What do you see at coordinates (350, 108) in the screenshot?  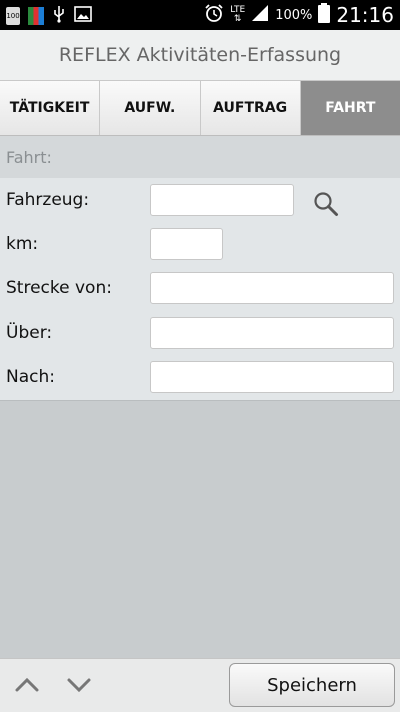 I see `tab-fahrt: FAHRT` at bounding box center [350, 108].